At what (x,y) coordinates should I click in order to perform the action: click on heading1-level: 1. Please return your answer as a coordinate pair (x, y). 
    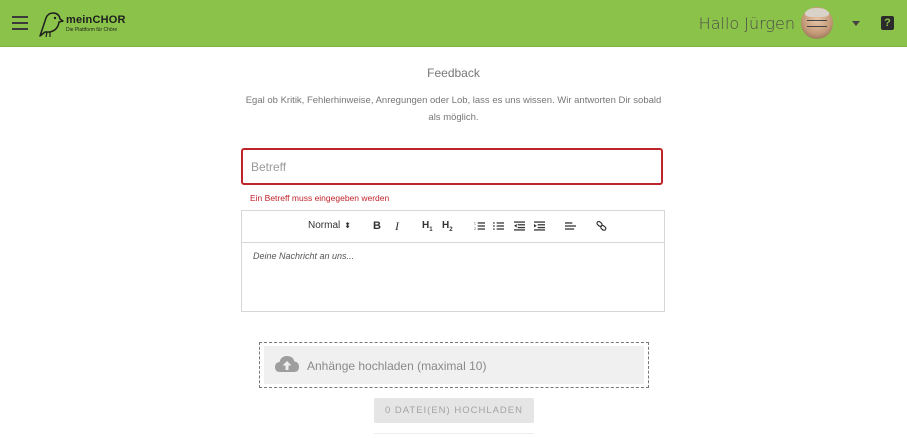
    Looking at the image, I should click on (431, 230).